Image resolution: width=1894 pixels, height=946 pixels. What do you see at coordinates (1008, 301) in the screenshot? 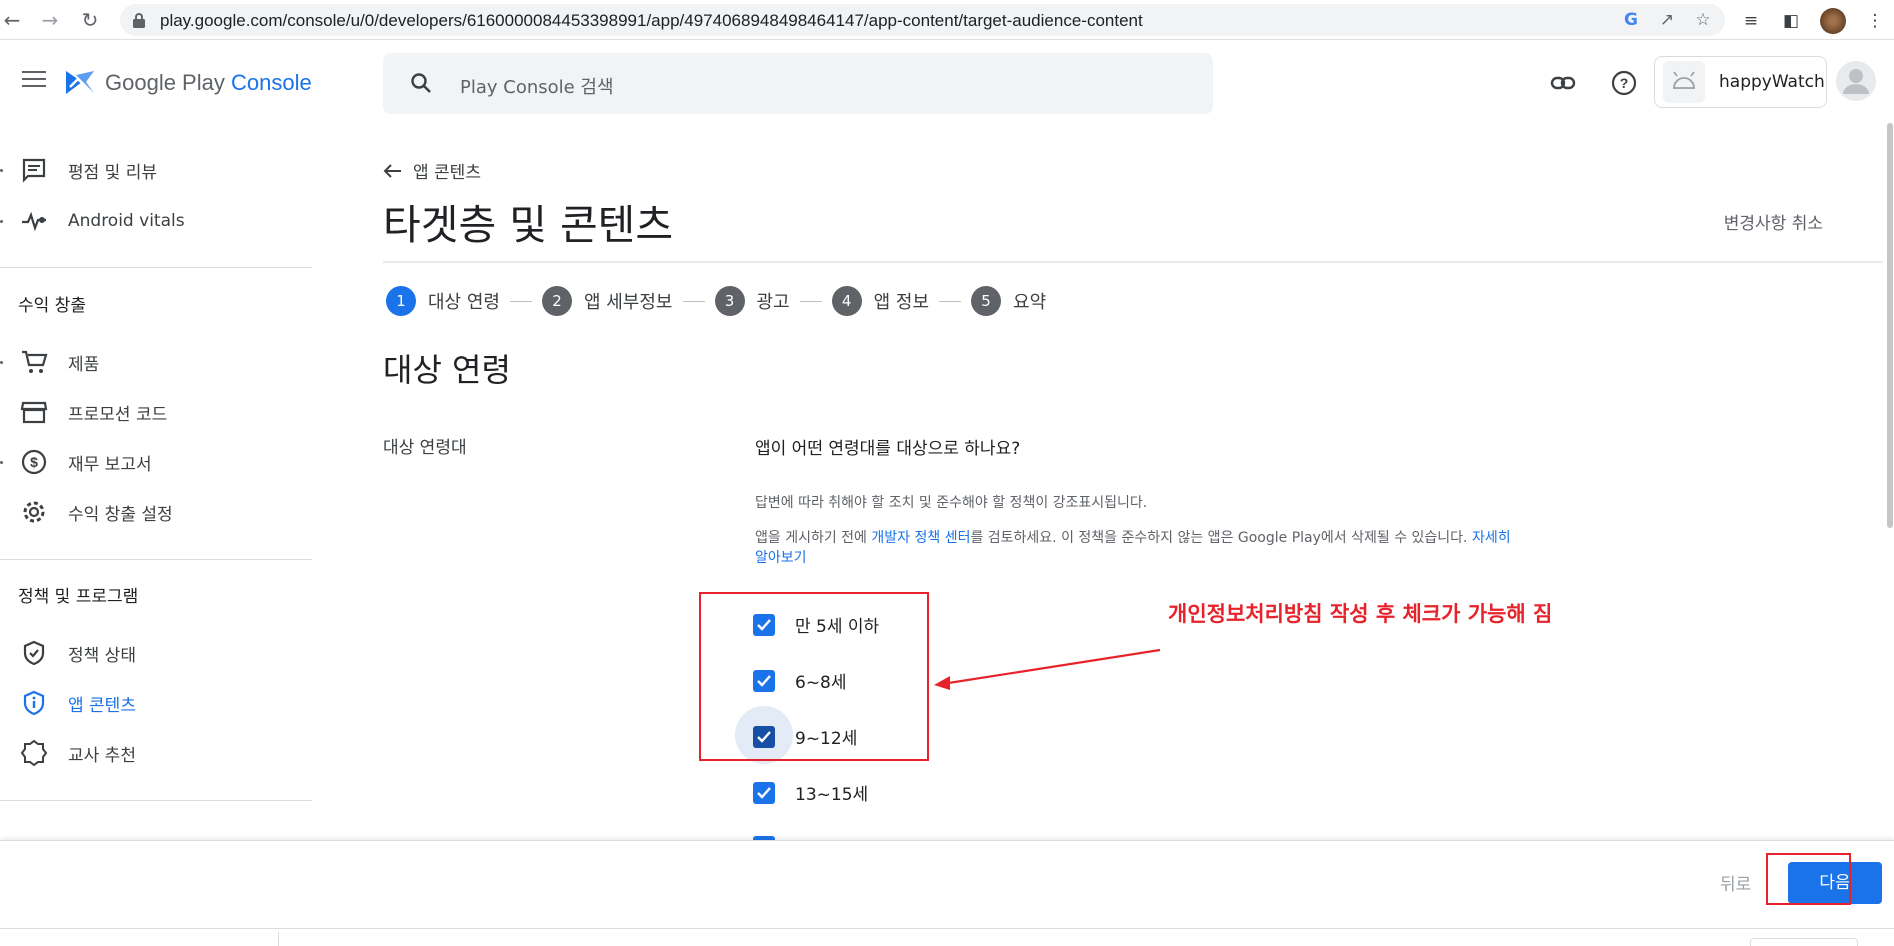
I see `step-summary: 5 요약` at bounding box center [1008, 301].